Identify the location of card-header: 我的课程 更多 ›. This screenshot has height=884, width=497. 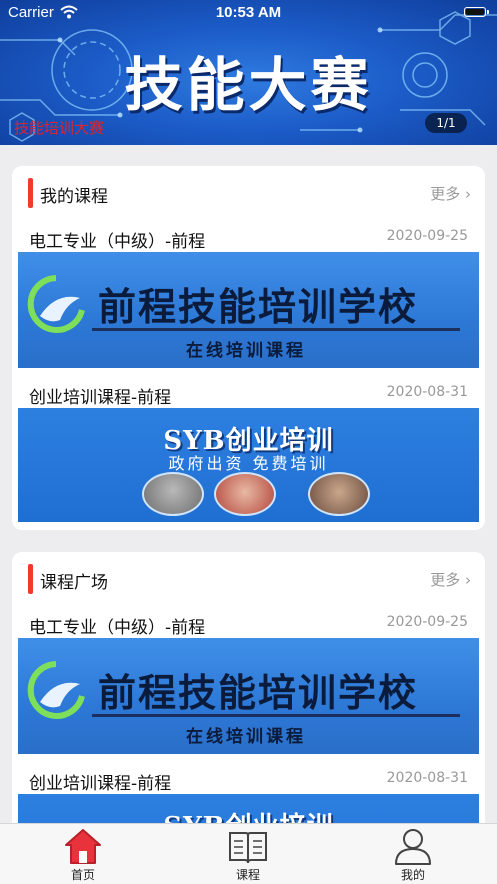
(248, 192).